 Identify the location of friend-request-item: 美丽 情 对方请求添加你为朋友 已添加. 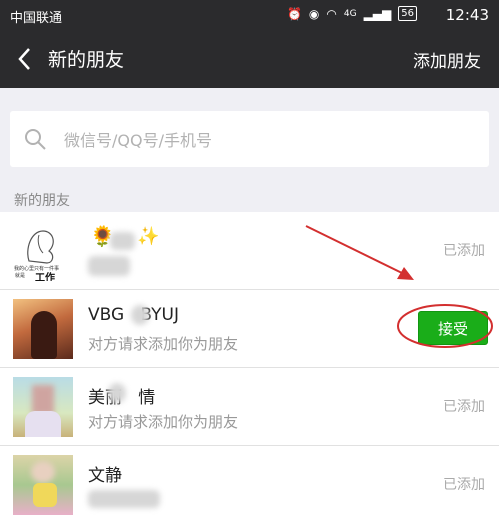
(249, 407).